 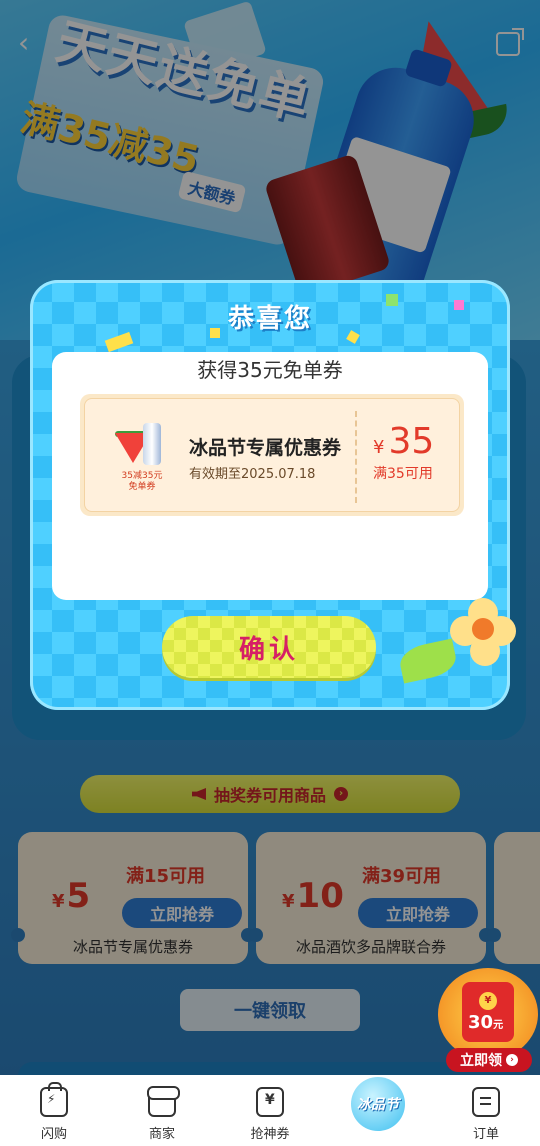 What do you see at coordinates (483, 638) in the screenshot?
I see `flower-decoration` at bounding box center [483, 638].